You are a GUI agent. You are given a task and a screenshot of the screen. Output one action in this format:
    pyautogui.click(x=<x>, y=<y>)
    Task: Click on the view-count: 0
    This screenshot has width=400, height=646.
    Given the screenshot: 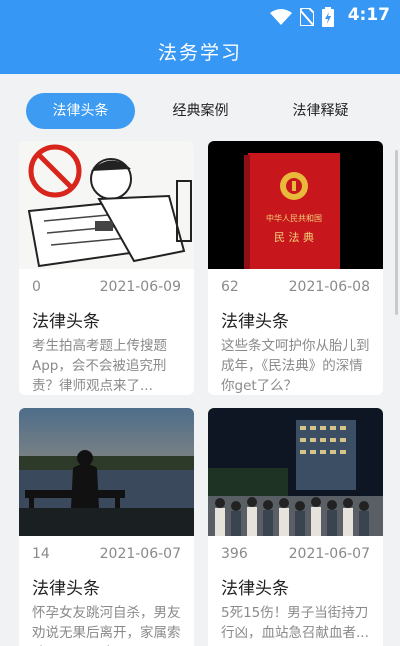 What is the action you would take?
    pyautogui.click(x=36, y=287)
    